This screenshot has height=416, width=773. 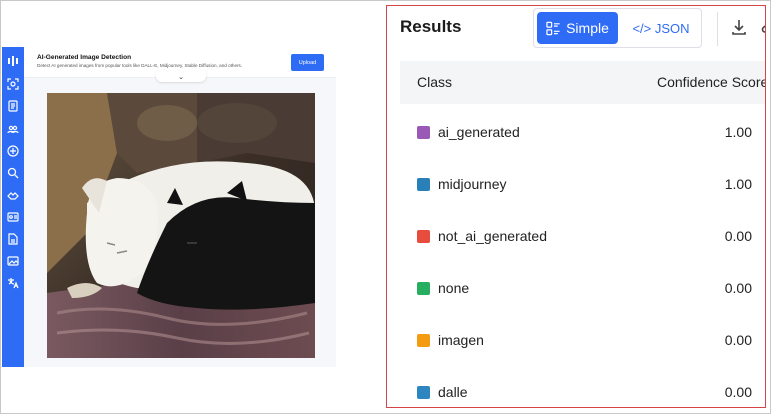 I want to click on results-table-header: Class Confidence Score, so click(x=583, y=82).